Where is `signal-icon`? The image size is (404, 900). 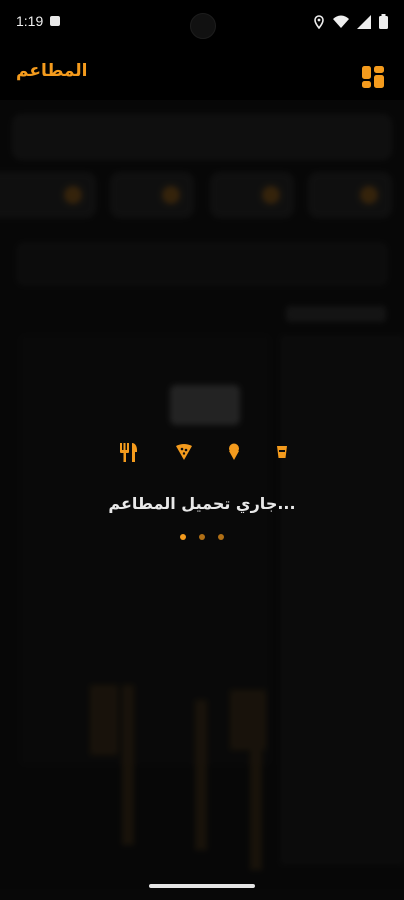 signal-icon is located at coordinates (364, 23).